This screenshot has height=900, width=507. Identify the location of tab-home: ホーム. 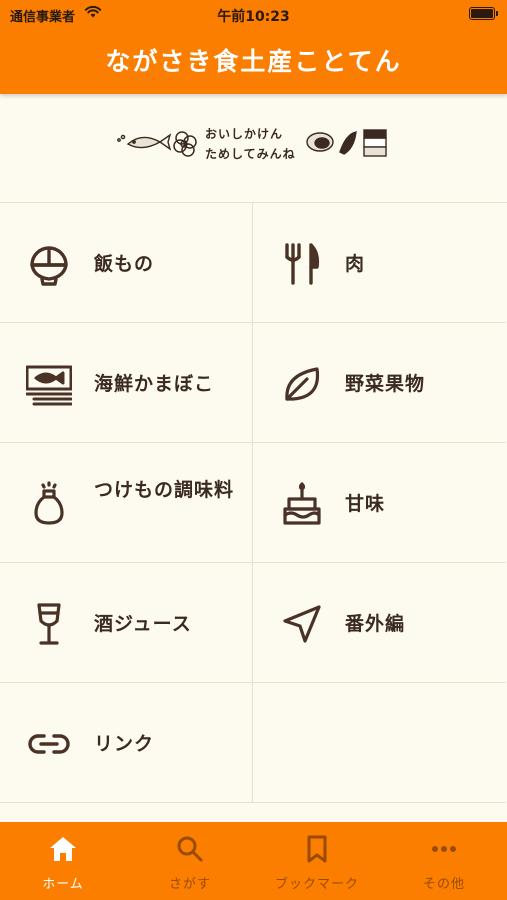
(63, 861).